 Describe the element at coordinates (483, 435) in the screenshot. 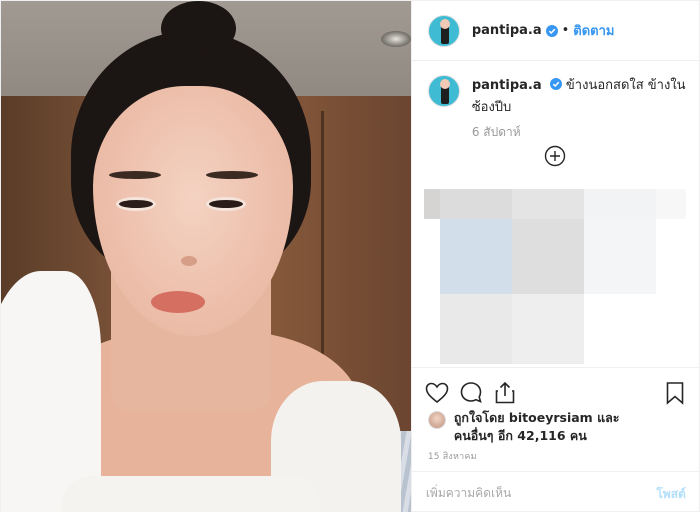

I see `likes-others-prefix: คนอื่นๆ อีก` at that location.